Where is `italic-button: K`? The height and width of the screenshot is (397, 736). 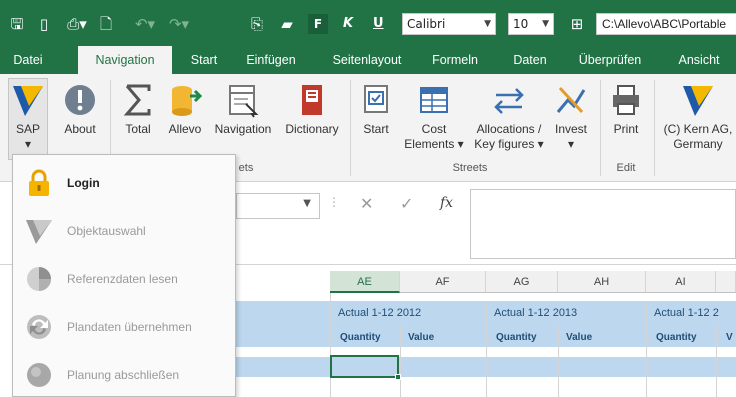 italic-button: K is located at coordinates (348, 24).